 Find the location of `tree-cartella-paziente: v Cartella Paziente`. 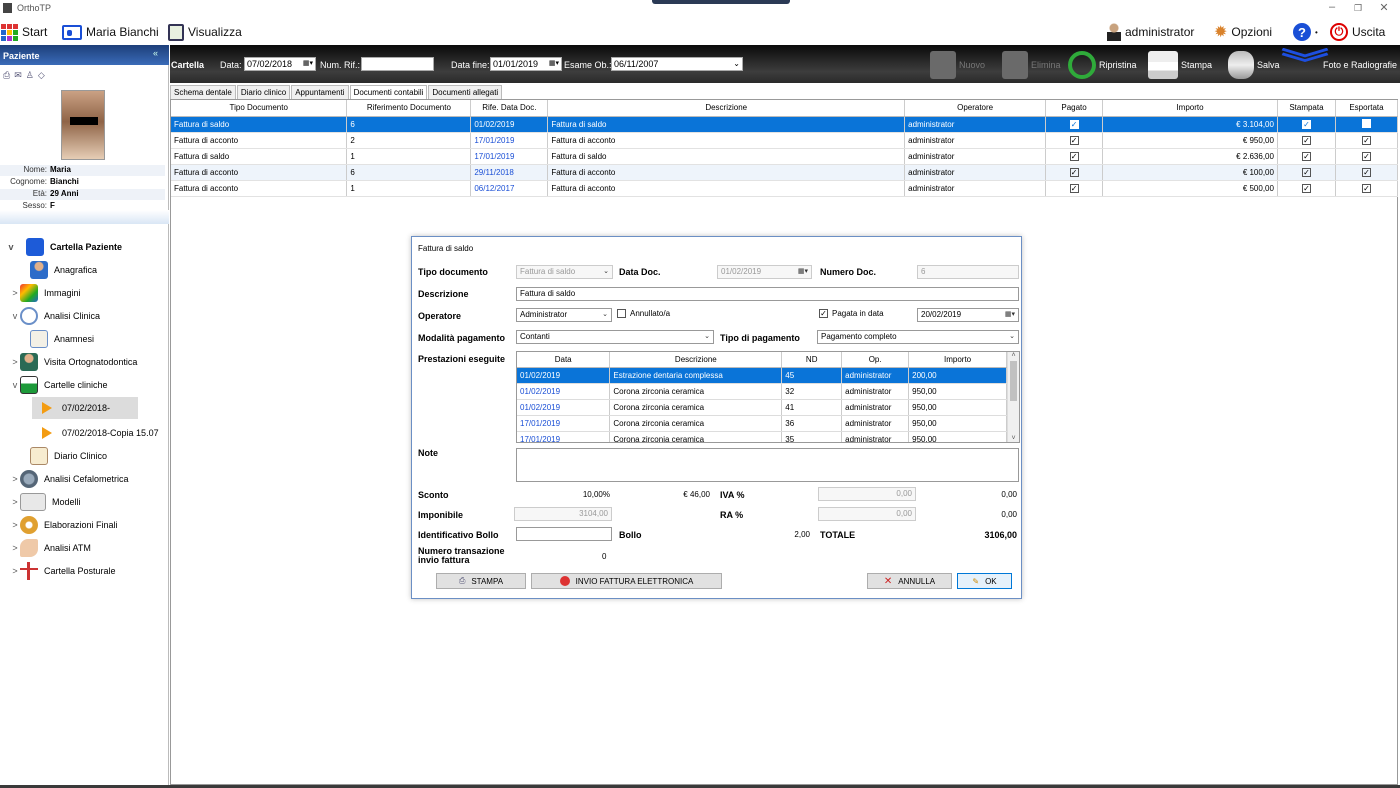

tree-cartella-paziente: v Cartella Paziente is located at coordinates (90, 247).